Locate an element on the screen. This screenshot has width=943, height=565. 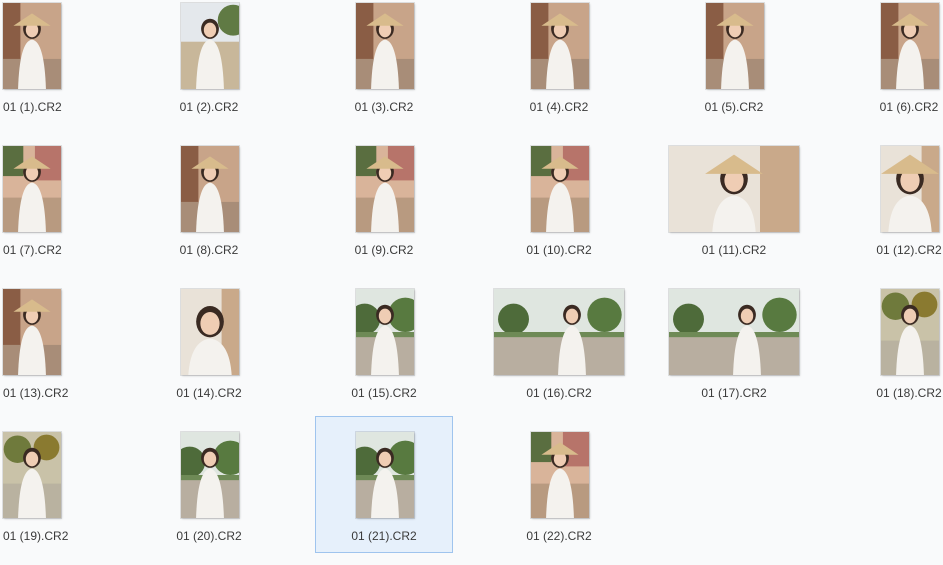
file-name-label: 01 (9).CR2 is located at coordinates (384, 250).